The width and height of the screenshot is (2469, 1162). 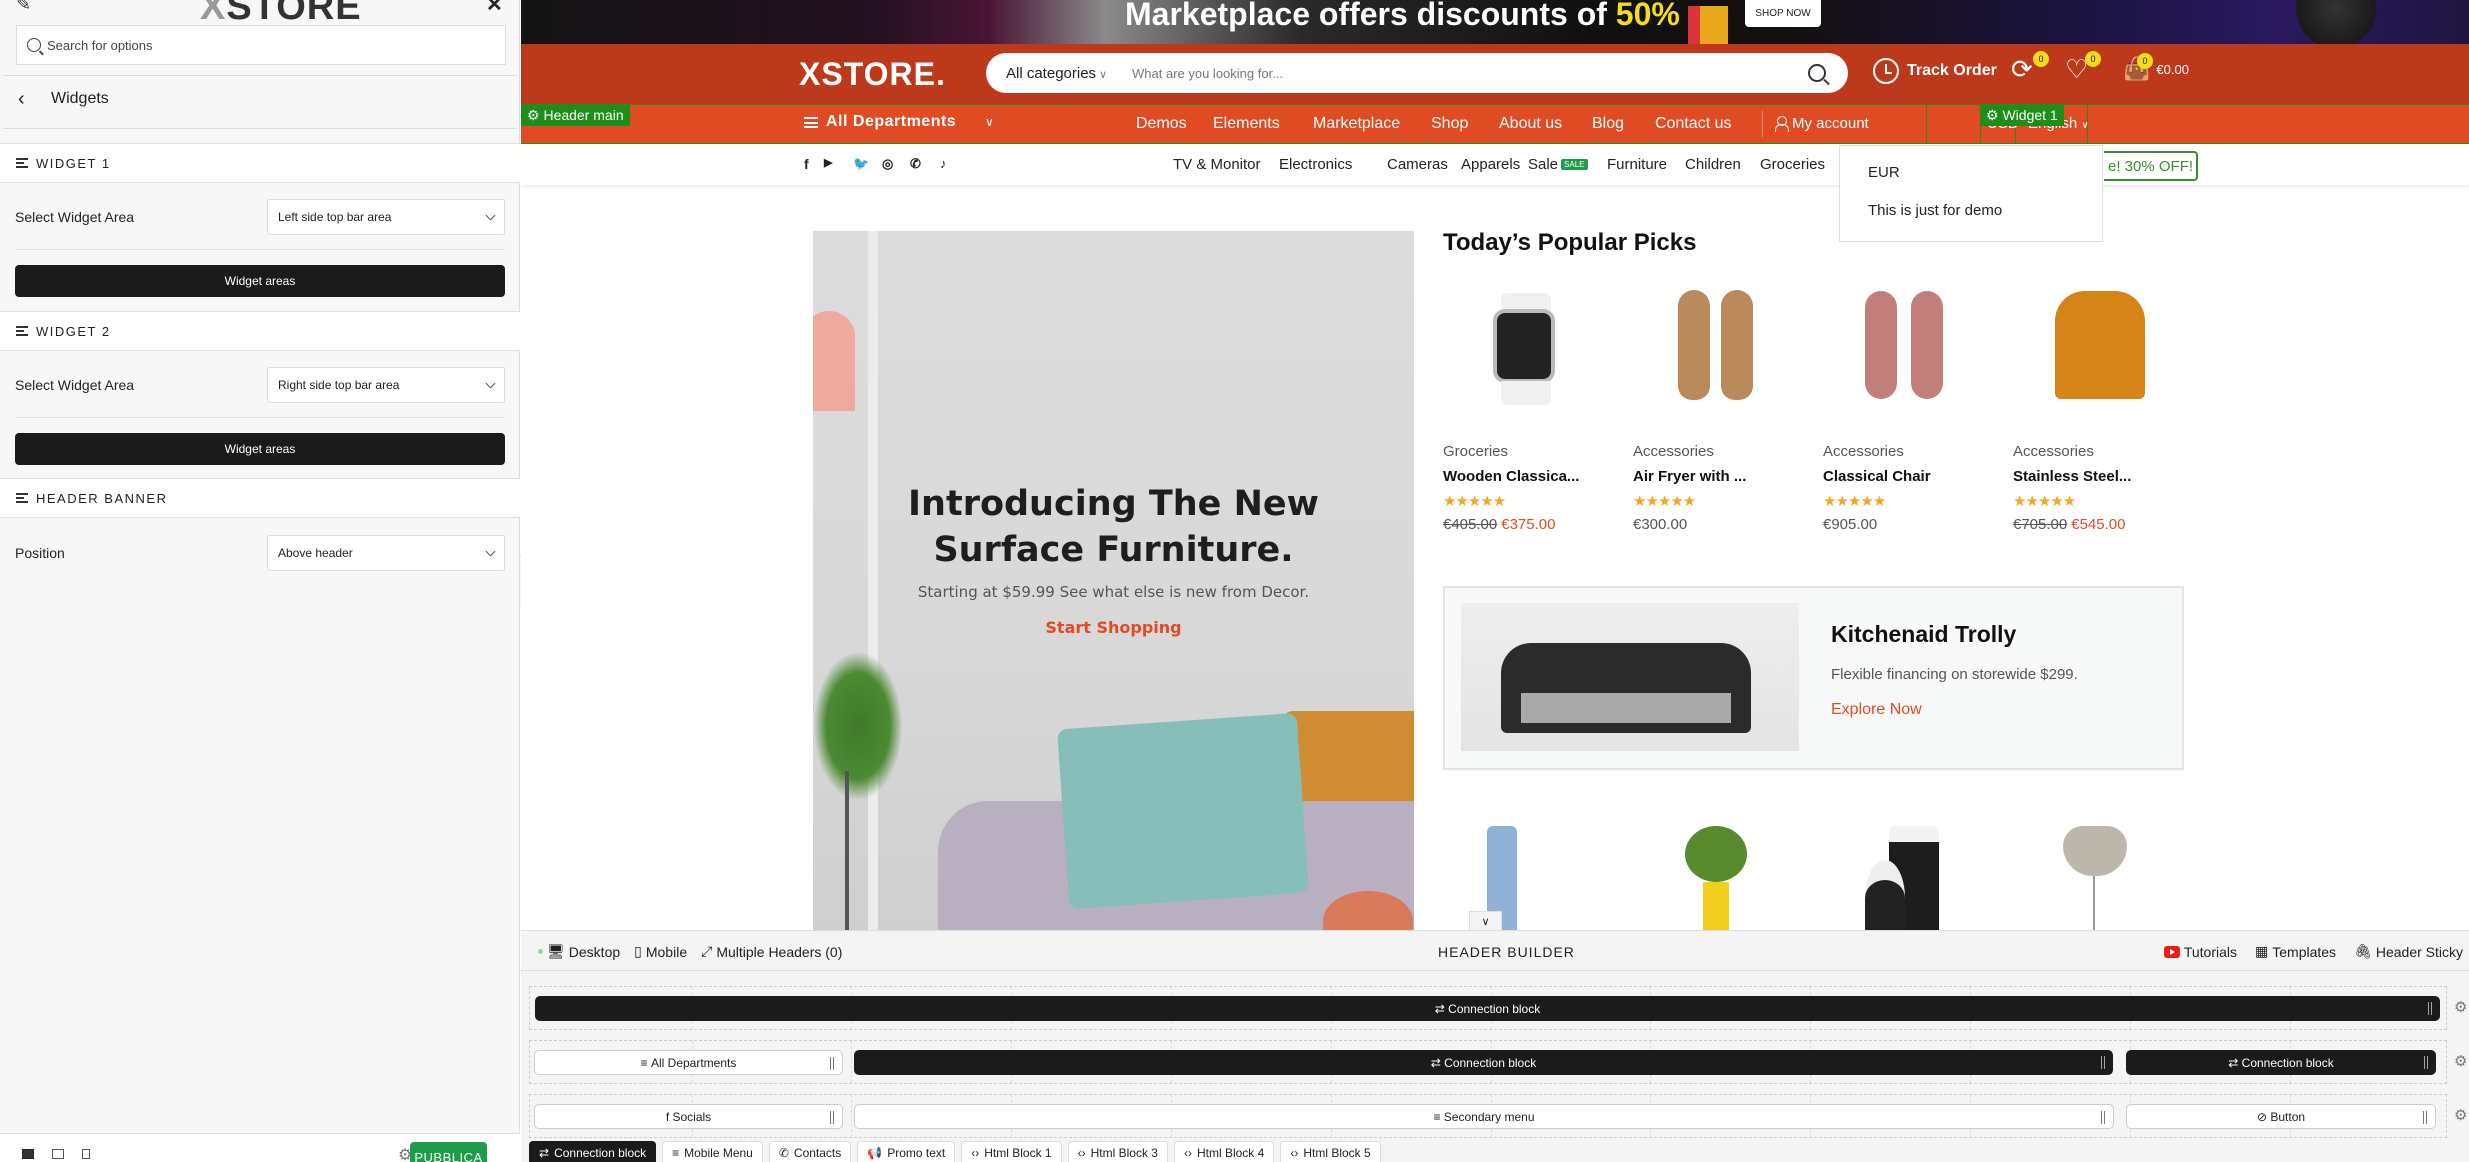 What do you see at coordinates (1876, 710) in the screenshot?
I see `explore-now-link: Explore Now` at bounding box center [1876, 710].